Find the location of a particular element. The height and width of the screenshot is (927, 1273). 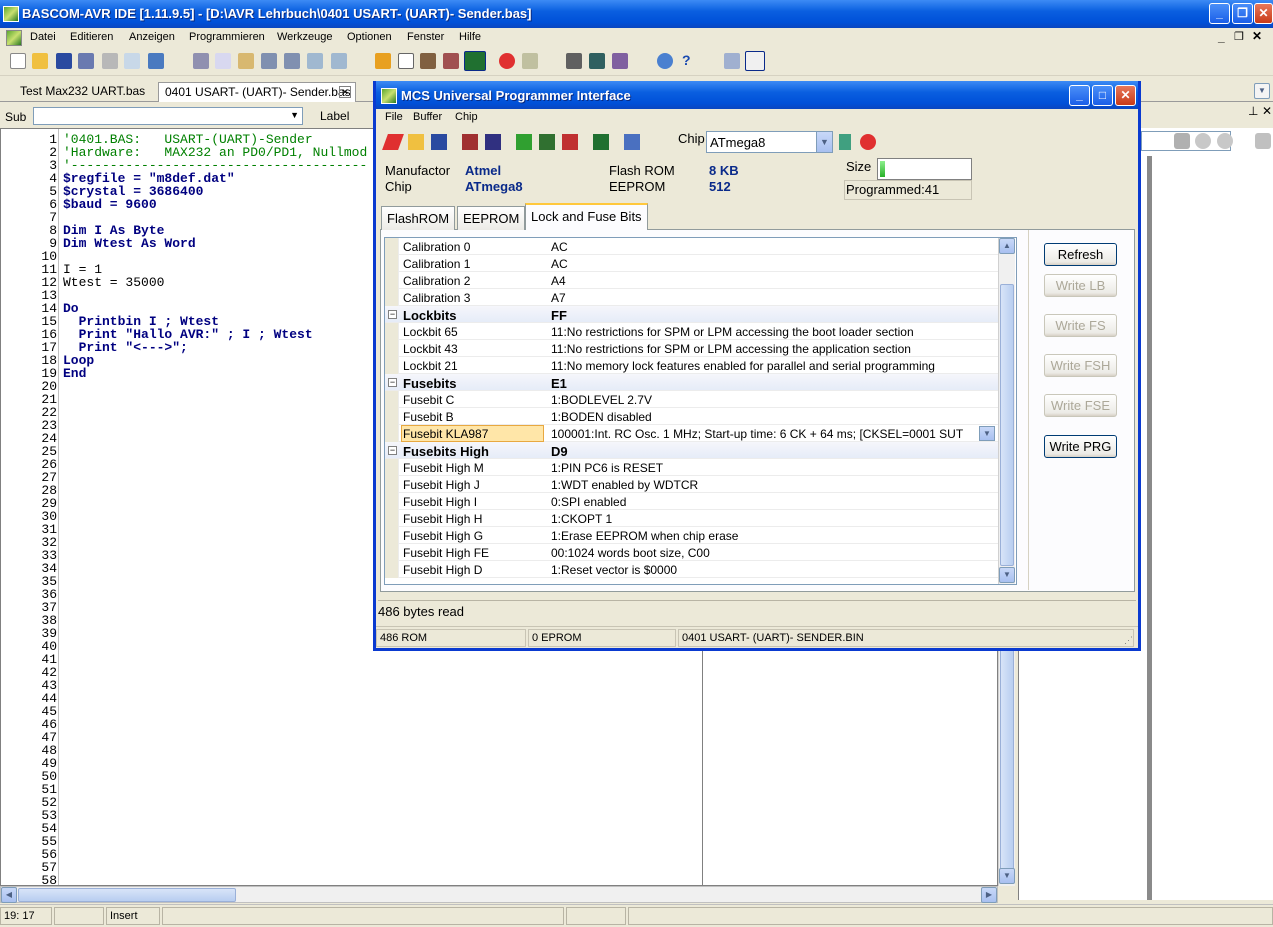

grid-property-row: Fusebit High J 1:WDT enabled by WDTCR is located at coordinates (692, 484).